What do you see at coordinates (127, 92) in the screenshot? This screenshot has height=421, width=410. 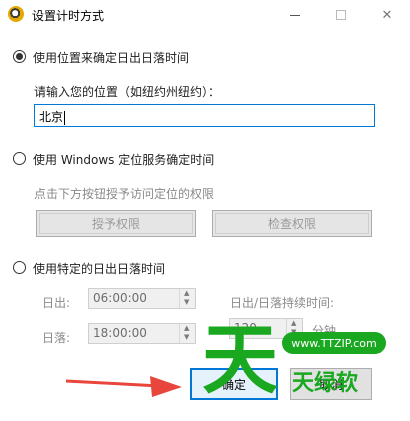 I see `location-prompt: 请输入您的位置（如纽约州纽约）：` at bounding box center [127, 92].